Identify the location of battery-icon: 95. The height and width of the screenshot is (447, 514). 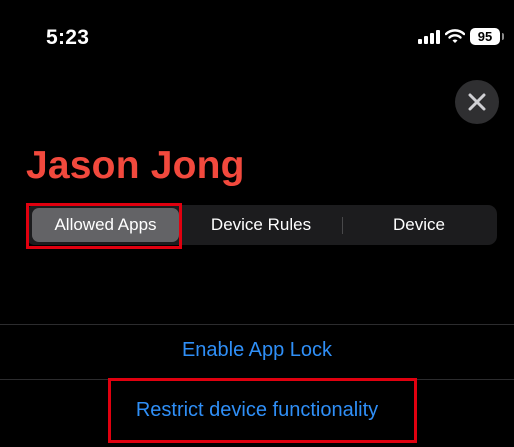
(487, 36).